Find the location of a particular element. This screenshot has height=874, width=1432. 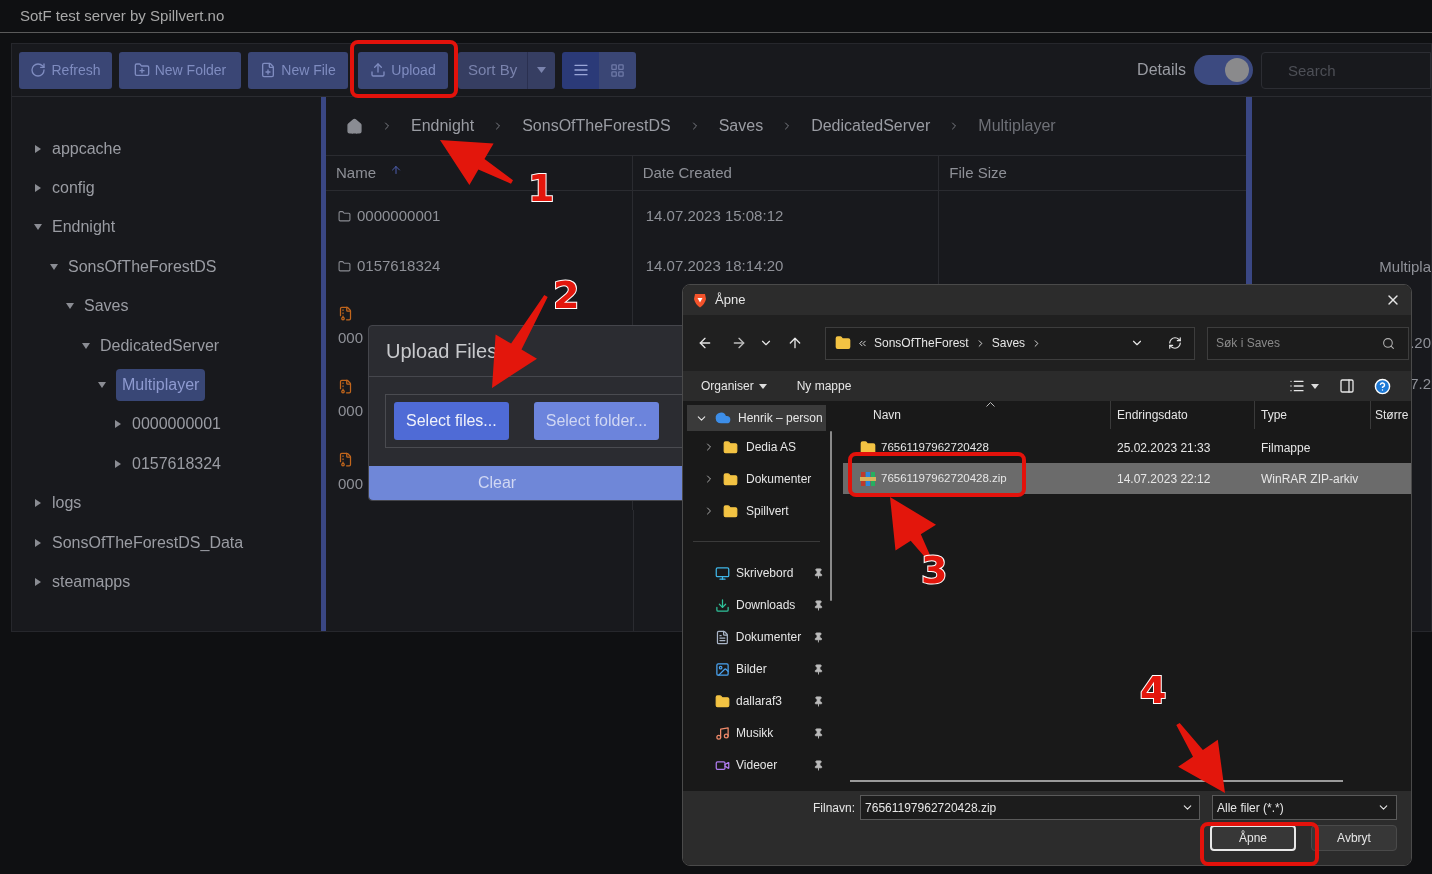

back-icon is located at coordinates (705, 343).